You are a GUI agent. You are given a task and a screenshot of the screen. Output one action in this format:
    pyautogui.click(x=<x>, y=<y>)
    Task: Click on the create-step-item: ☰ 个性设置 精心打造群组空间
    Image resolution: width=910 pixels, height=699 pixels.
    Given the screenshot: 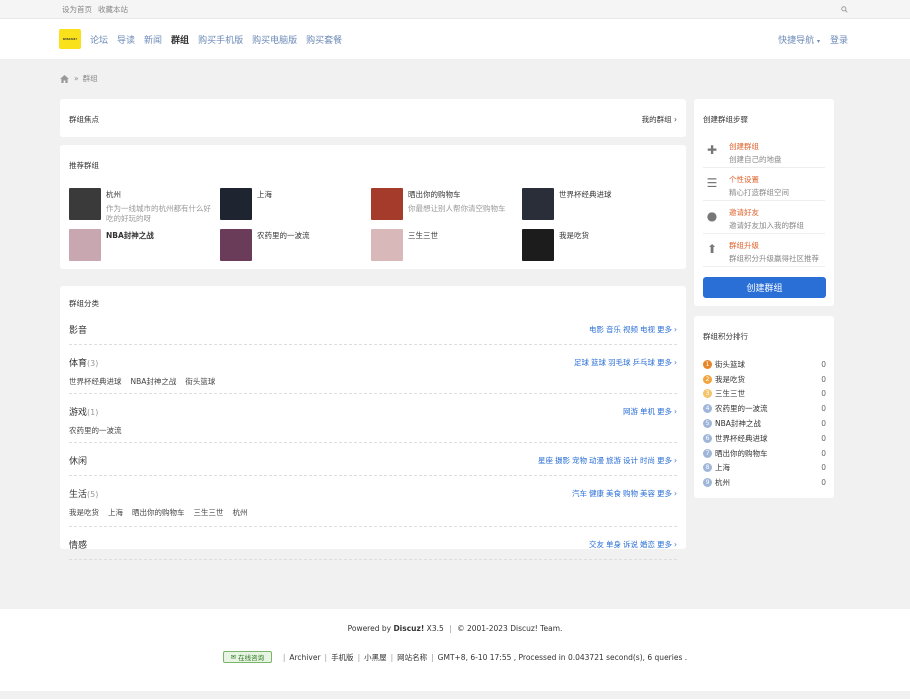 What is the action you would take?
    pyautogui.click(x=764, y=186)
    